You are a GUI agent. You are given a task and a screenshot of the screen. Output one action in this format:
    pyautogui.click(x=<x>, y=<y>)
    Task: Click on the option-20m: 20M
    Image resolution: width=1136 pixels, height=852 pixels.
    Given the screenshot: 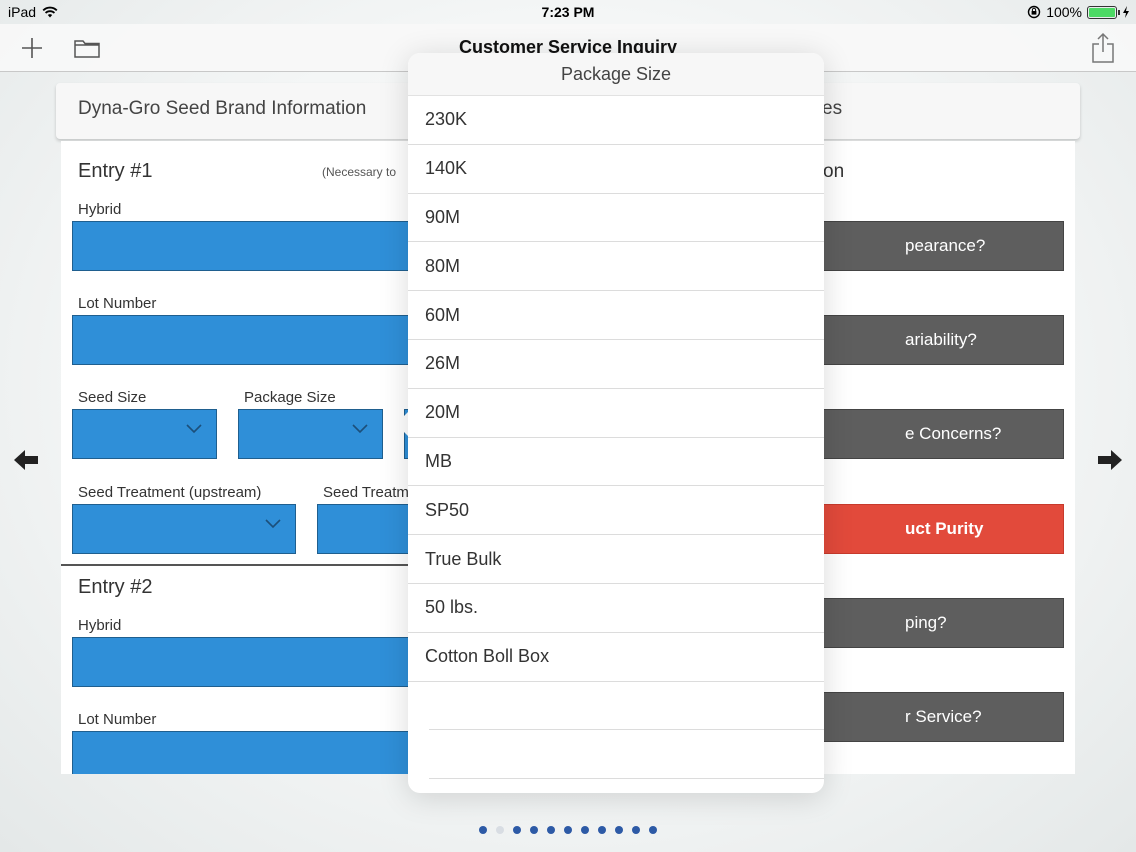 What is the action you would take?
    pyautogui.click(x=616, y=413)
    